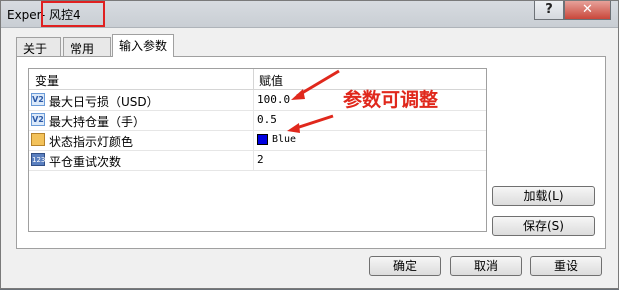  What do you see at coordinates (313, 101) in the screenshot?
I see `annotation-arrows` at bounding box center [313, 101].